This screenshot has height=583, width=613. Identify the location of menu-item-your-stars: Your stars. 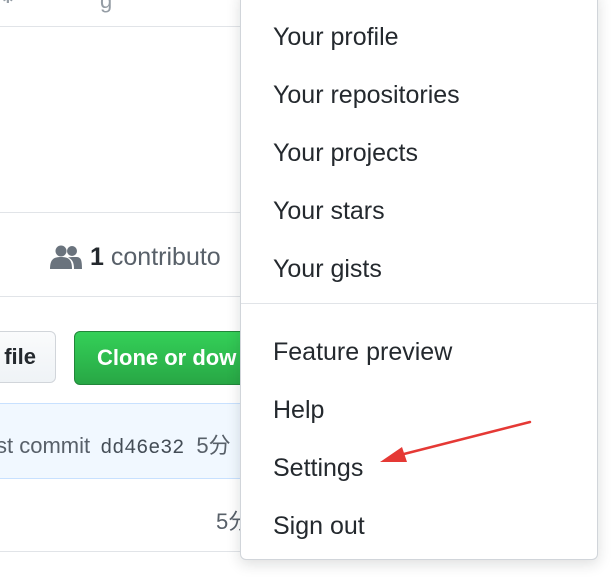
(329, 211).